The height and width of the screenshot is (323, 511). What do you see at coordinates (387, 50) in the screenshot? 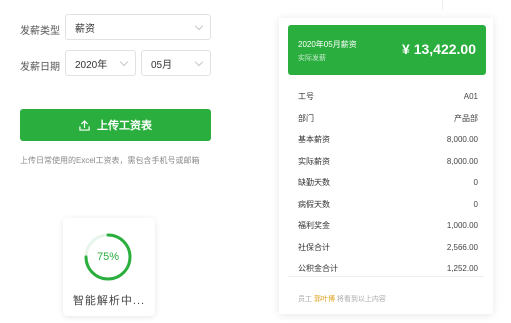
I see `payslip-header: 2020年05月薪资 实际发薪 ¥ 13,422.00` at bounding box center [387, 50].